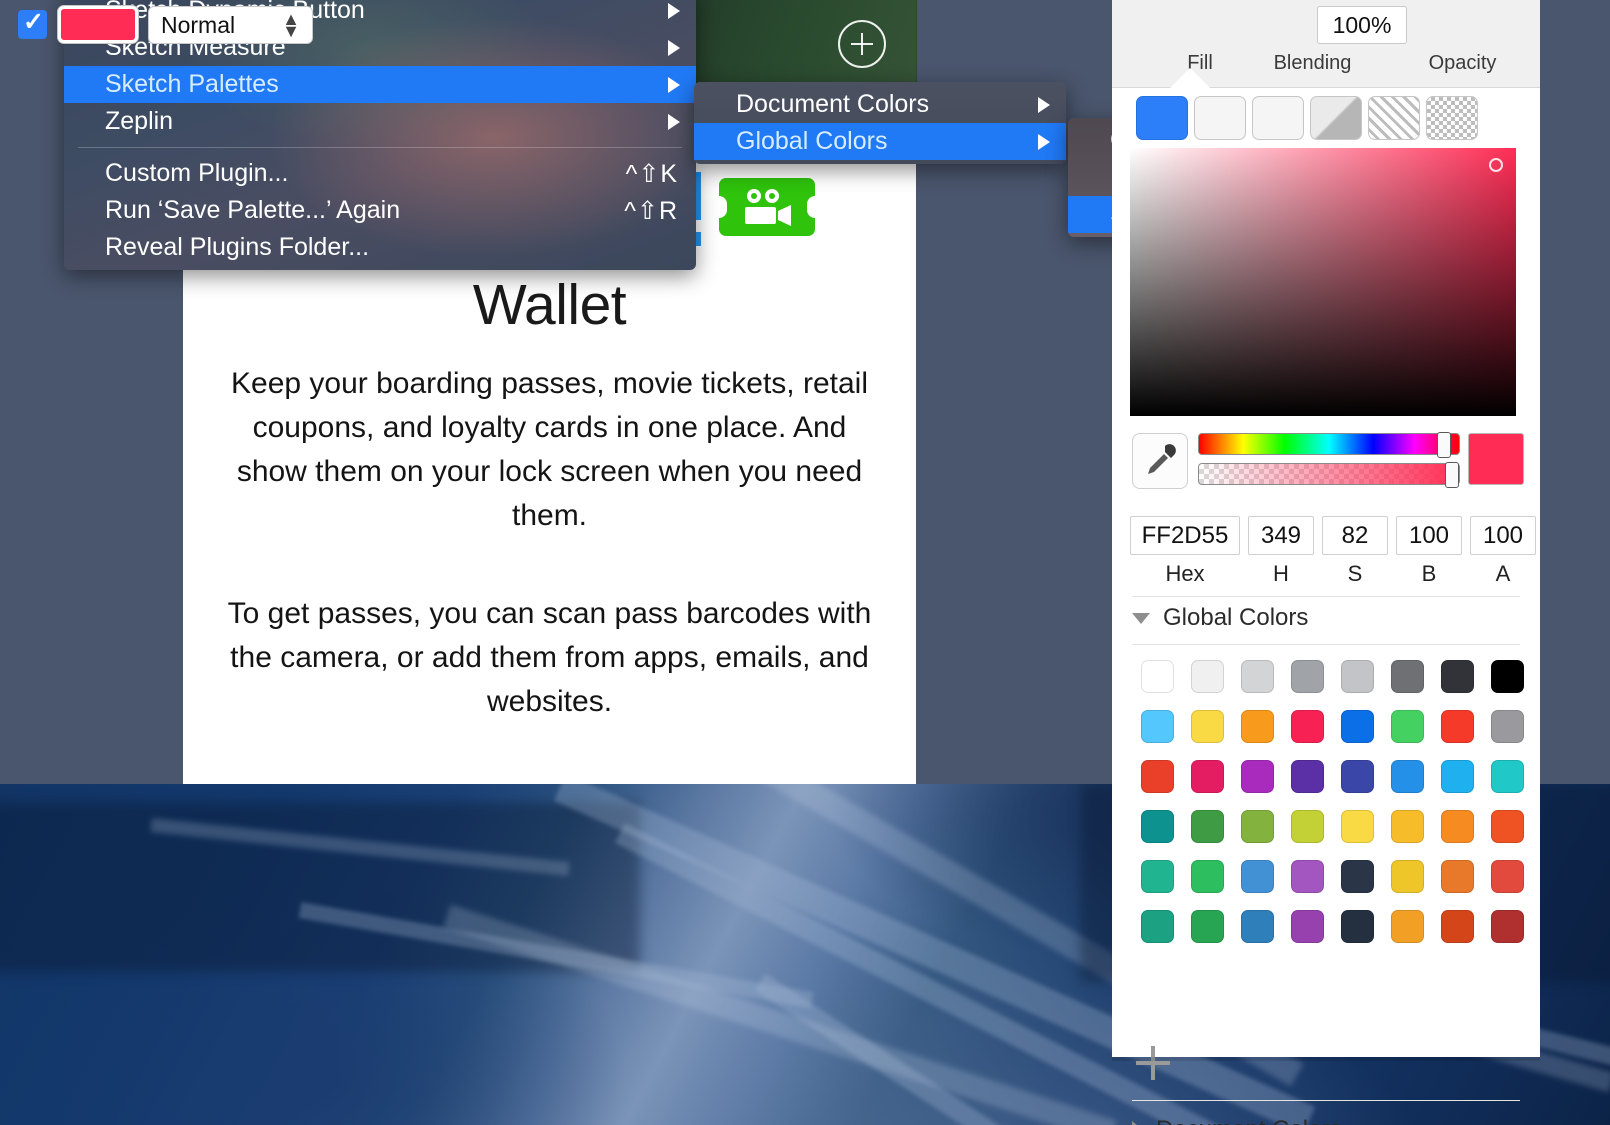  Describe the element at coordinates (767, 207) in the screenshot. I see `movie-ticket-icon` at that location.